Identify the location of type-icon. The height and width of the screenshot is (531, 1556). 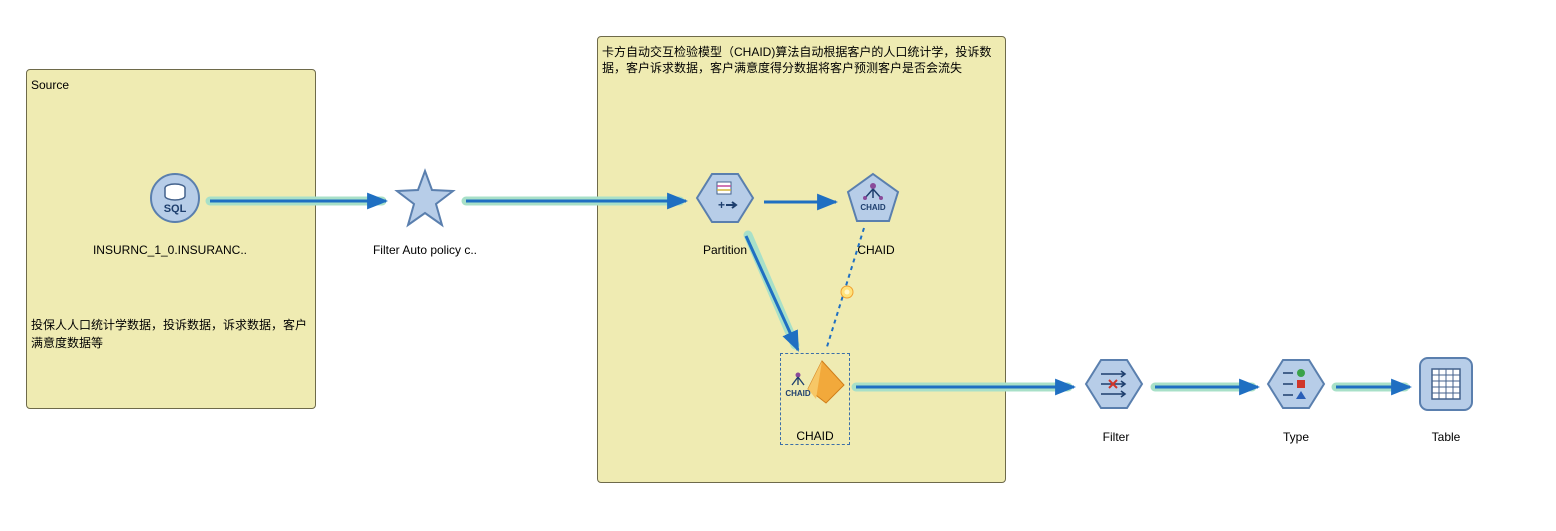
(1296, 384).